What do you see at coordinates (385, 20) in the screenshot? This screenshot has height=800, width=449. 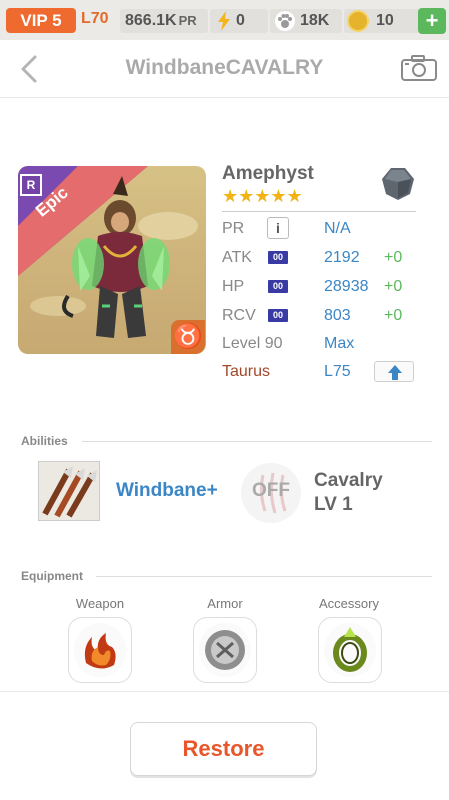 I see `coin-value: 10` at bounding box center [385, 20].